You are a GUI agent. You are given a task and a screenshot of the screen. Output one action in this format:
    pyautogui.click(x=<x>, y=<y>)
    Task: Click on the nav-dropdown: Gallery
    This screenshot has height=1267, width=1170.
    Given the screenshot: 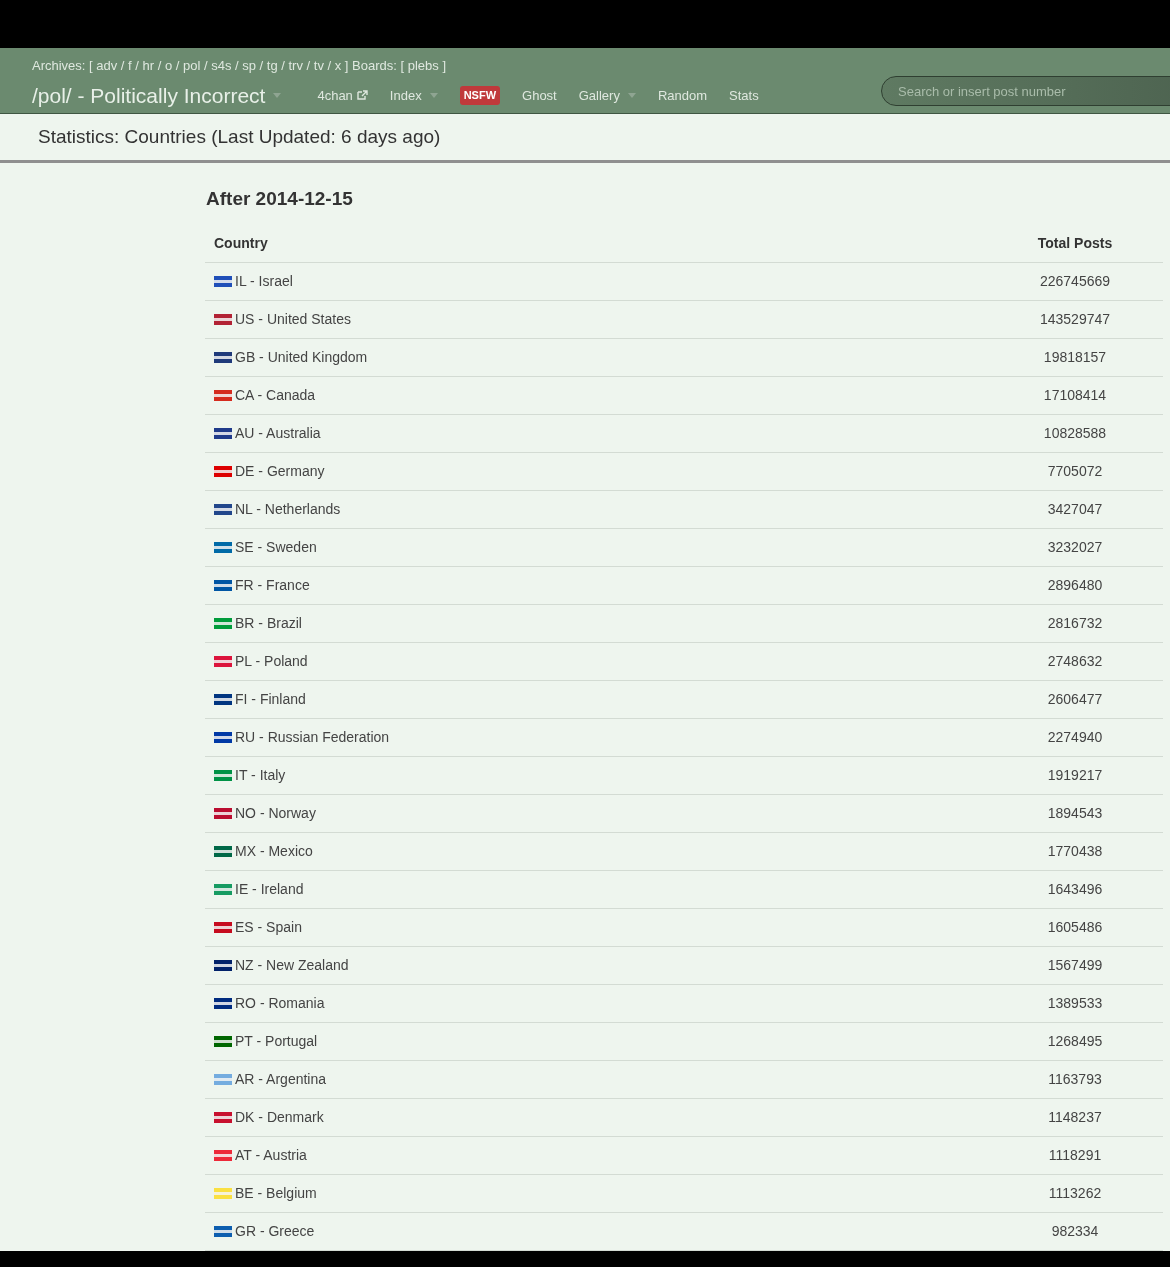 What is the action you would take?
    pyautogui.click(x=607, y=95)
    